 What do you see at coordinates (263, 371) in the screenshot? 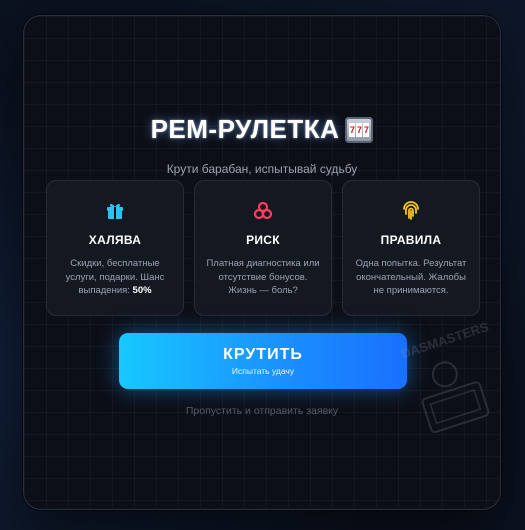
I see `spin-button-sublabel: Испытать удачу` at bounding box center [263, 371].